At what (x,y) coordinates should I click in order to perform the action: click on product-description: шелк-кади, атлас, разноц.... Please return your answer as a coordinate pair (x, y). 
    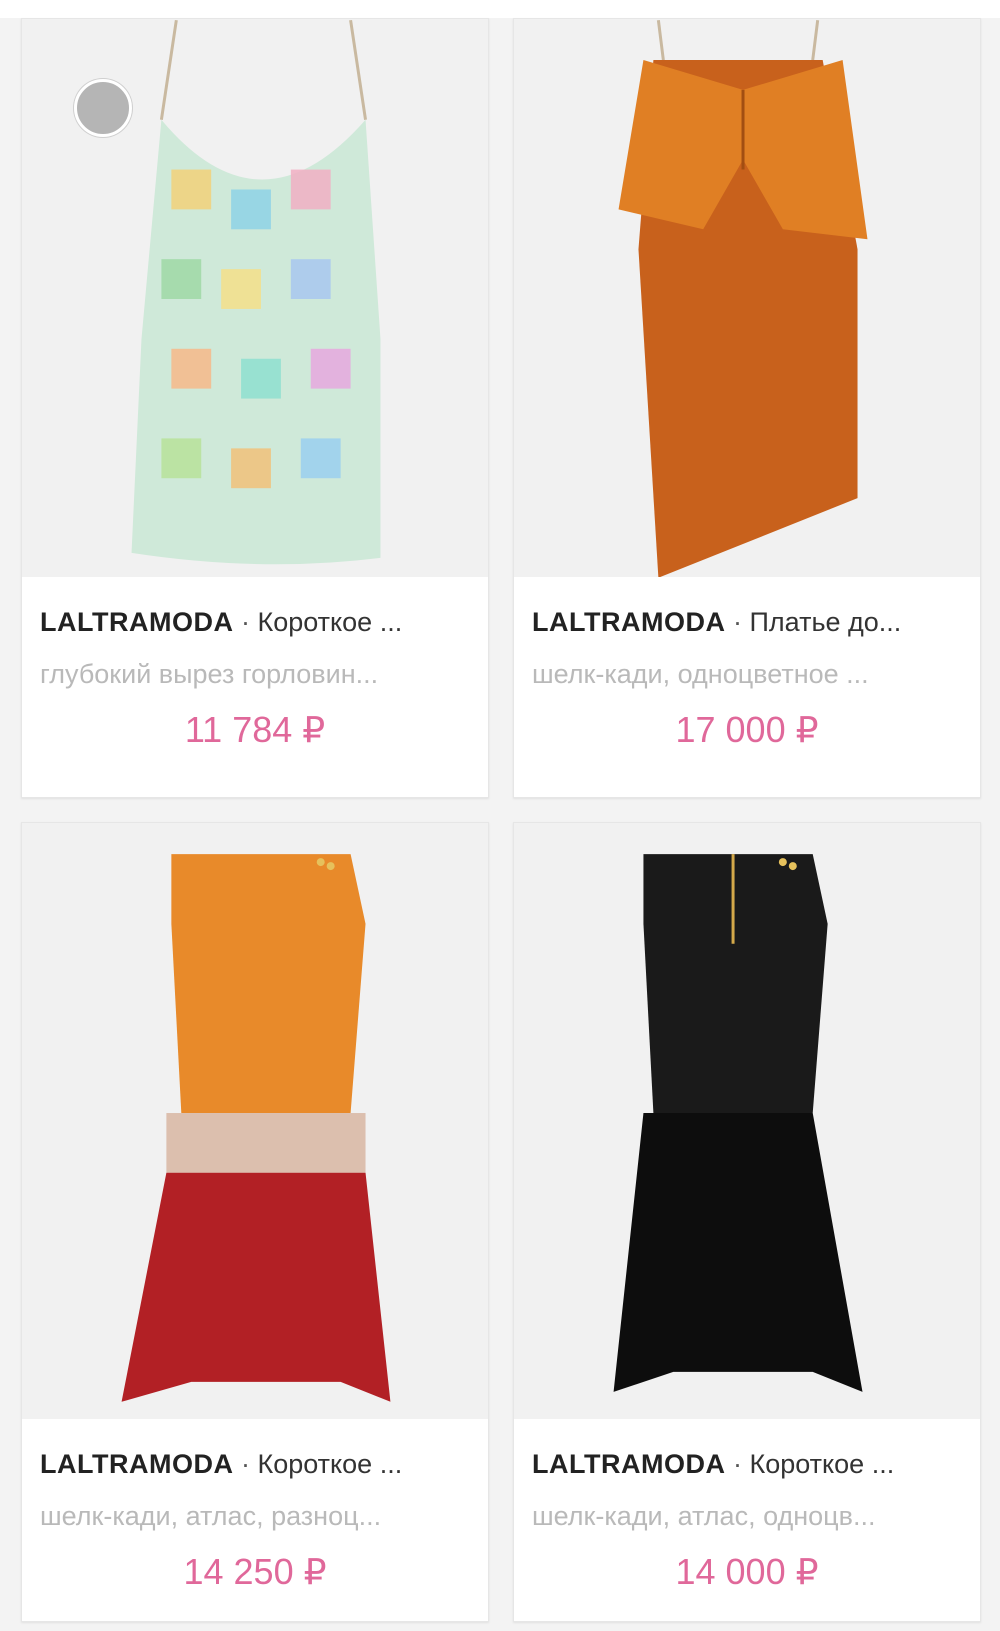
    Looking at the image, I should click on (211, 1516).